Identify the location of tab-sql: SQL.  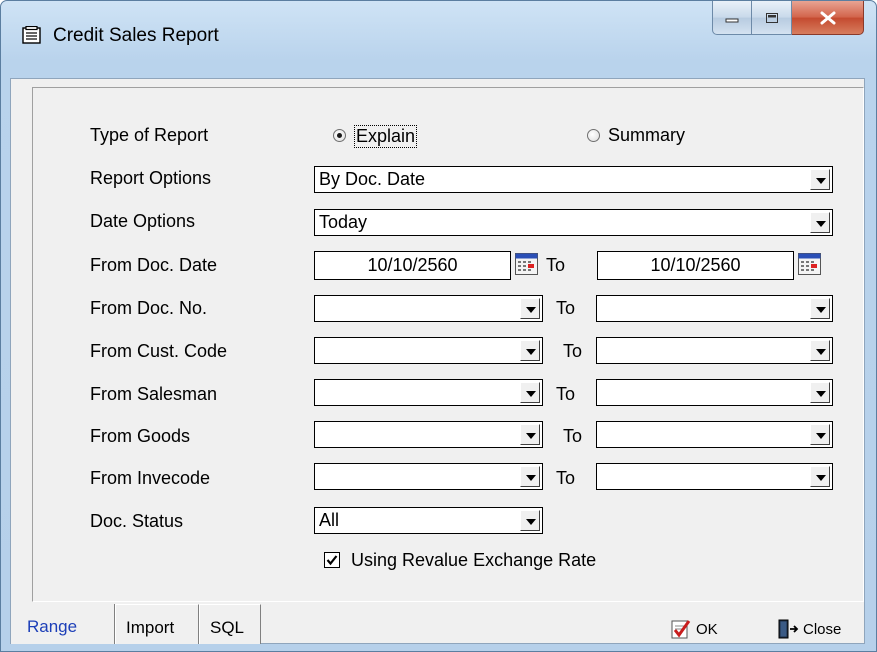
(230, 624).